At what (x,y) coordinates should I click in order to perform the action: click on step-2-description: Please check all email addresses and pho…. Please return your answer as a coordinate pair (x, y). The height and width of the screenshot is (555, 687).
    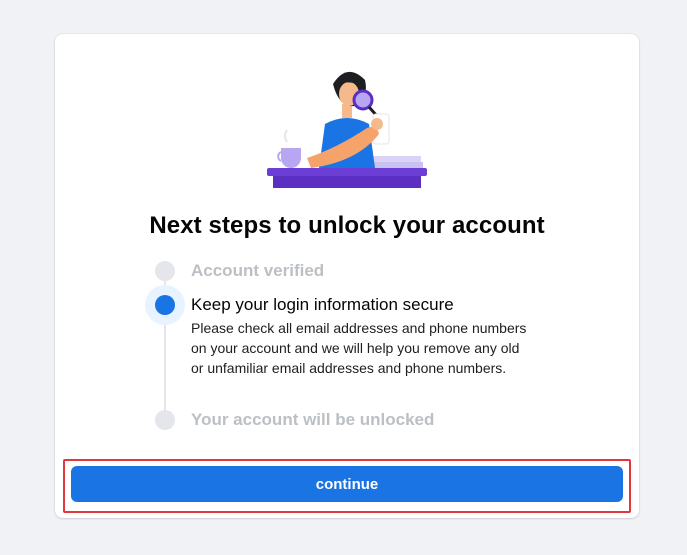
    Looking at the image, I should click on (359, 348).